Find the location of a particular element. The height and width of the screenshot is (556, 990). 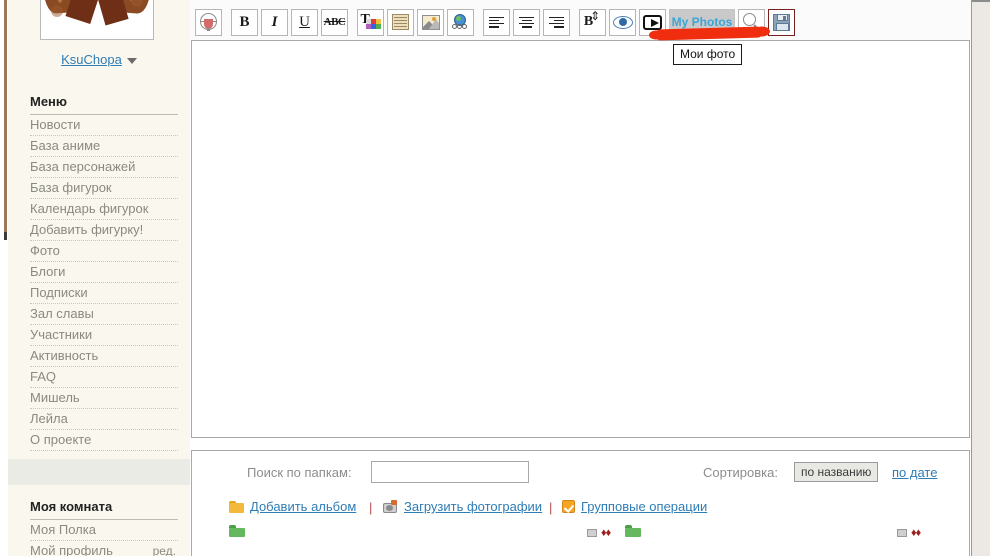

sidebar-item-edit-link: ред. is located at coordinates (165, 549).